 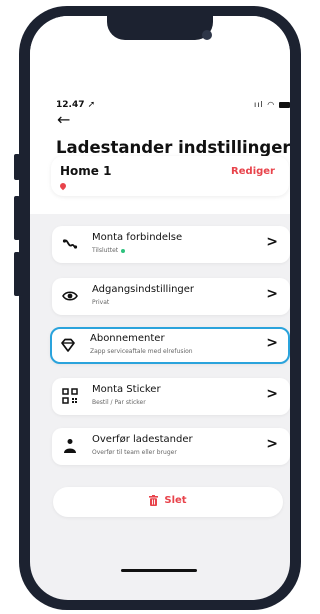 I want to click on menu-item-title: Adgangsindstillinger, so click(x=143, y=289).